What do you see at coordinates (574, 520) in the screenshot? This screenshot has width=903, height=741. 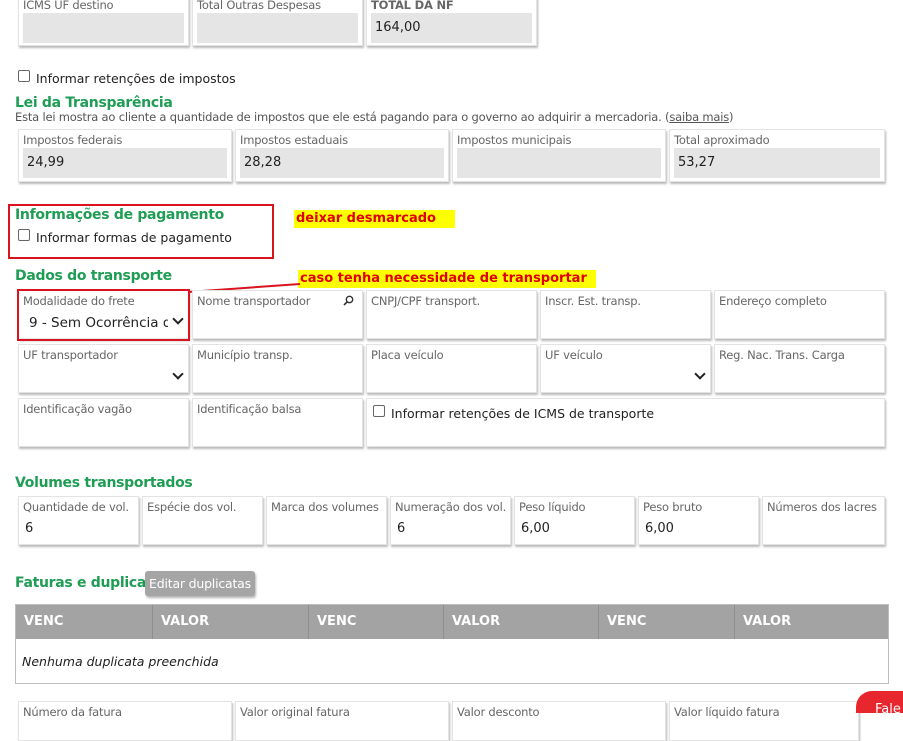 I see `peso-liquido-field: Peso líquido 6,00` at bounding box center [574, 520].